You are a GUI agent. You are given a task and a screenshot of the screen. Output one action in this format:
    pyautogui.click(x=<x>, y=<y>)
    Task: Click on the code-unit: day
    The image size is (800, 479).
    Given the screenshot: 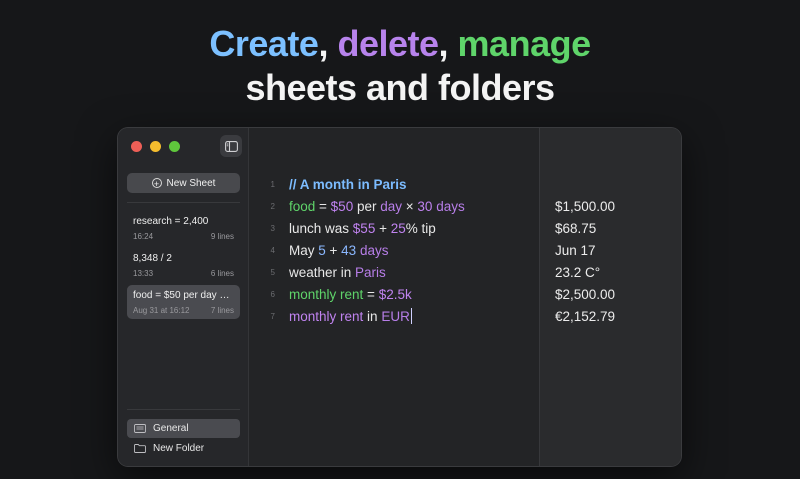 What is the action you would take?
    pyautogui.click(x=391, y=206)
    